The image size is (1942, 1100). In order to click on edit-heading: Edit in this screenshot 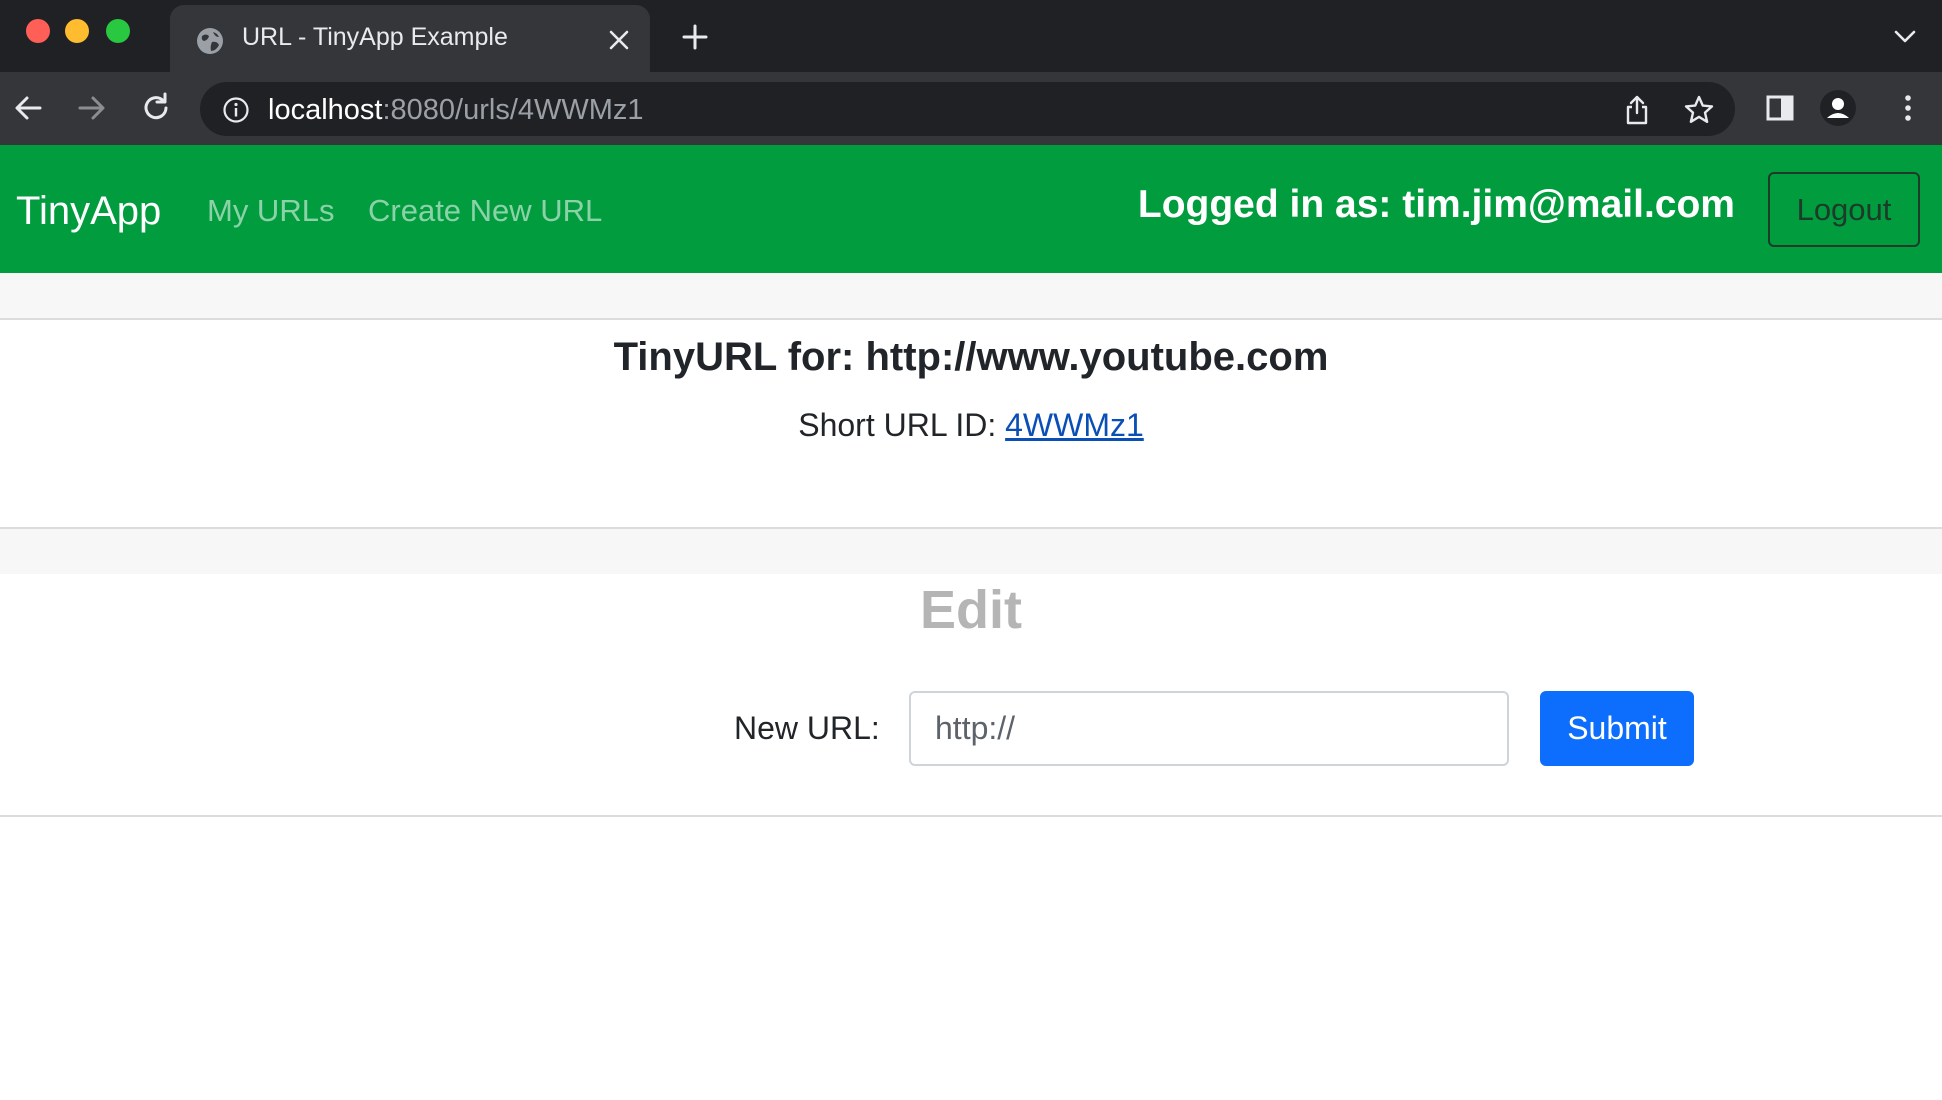, I will do `click(971, 610)`.